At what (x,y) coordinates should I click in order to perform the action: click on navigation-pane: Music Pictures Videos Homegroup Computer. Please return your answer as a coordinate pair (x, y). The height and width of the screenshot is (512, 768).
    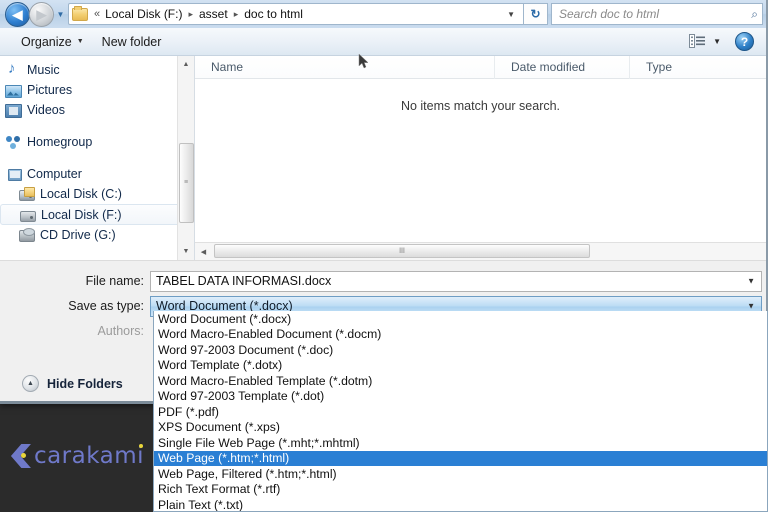
    Looking at the image, I should click on (97, 158).